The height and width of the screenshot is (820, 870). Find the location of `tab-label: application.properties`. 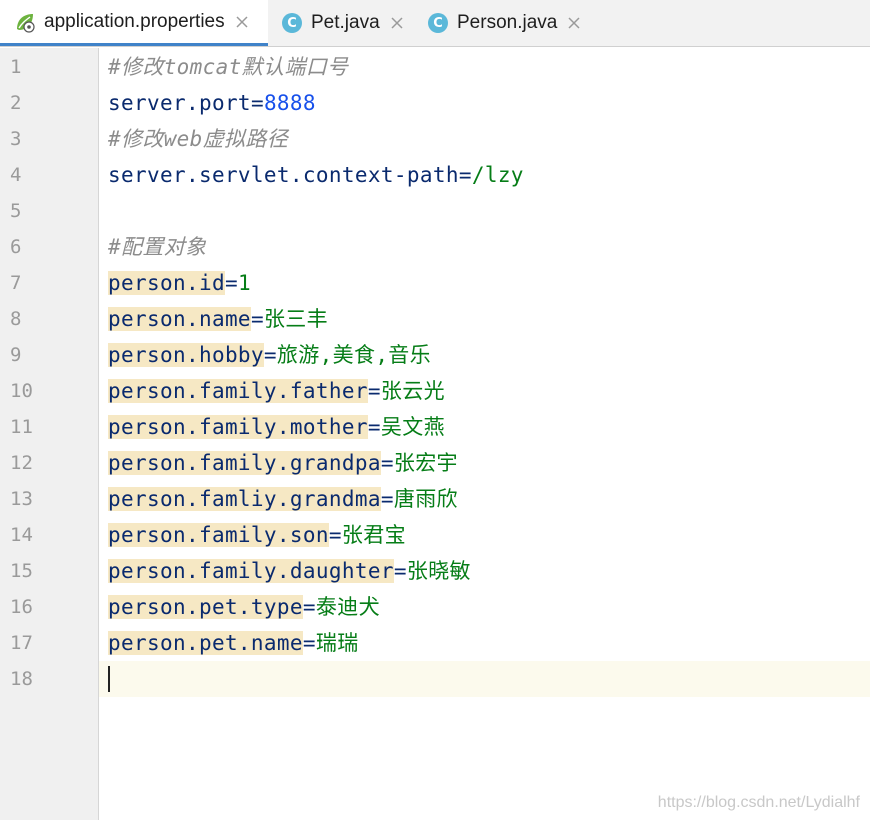

tab-label: application.properties is located at coordinates (134, 21).